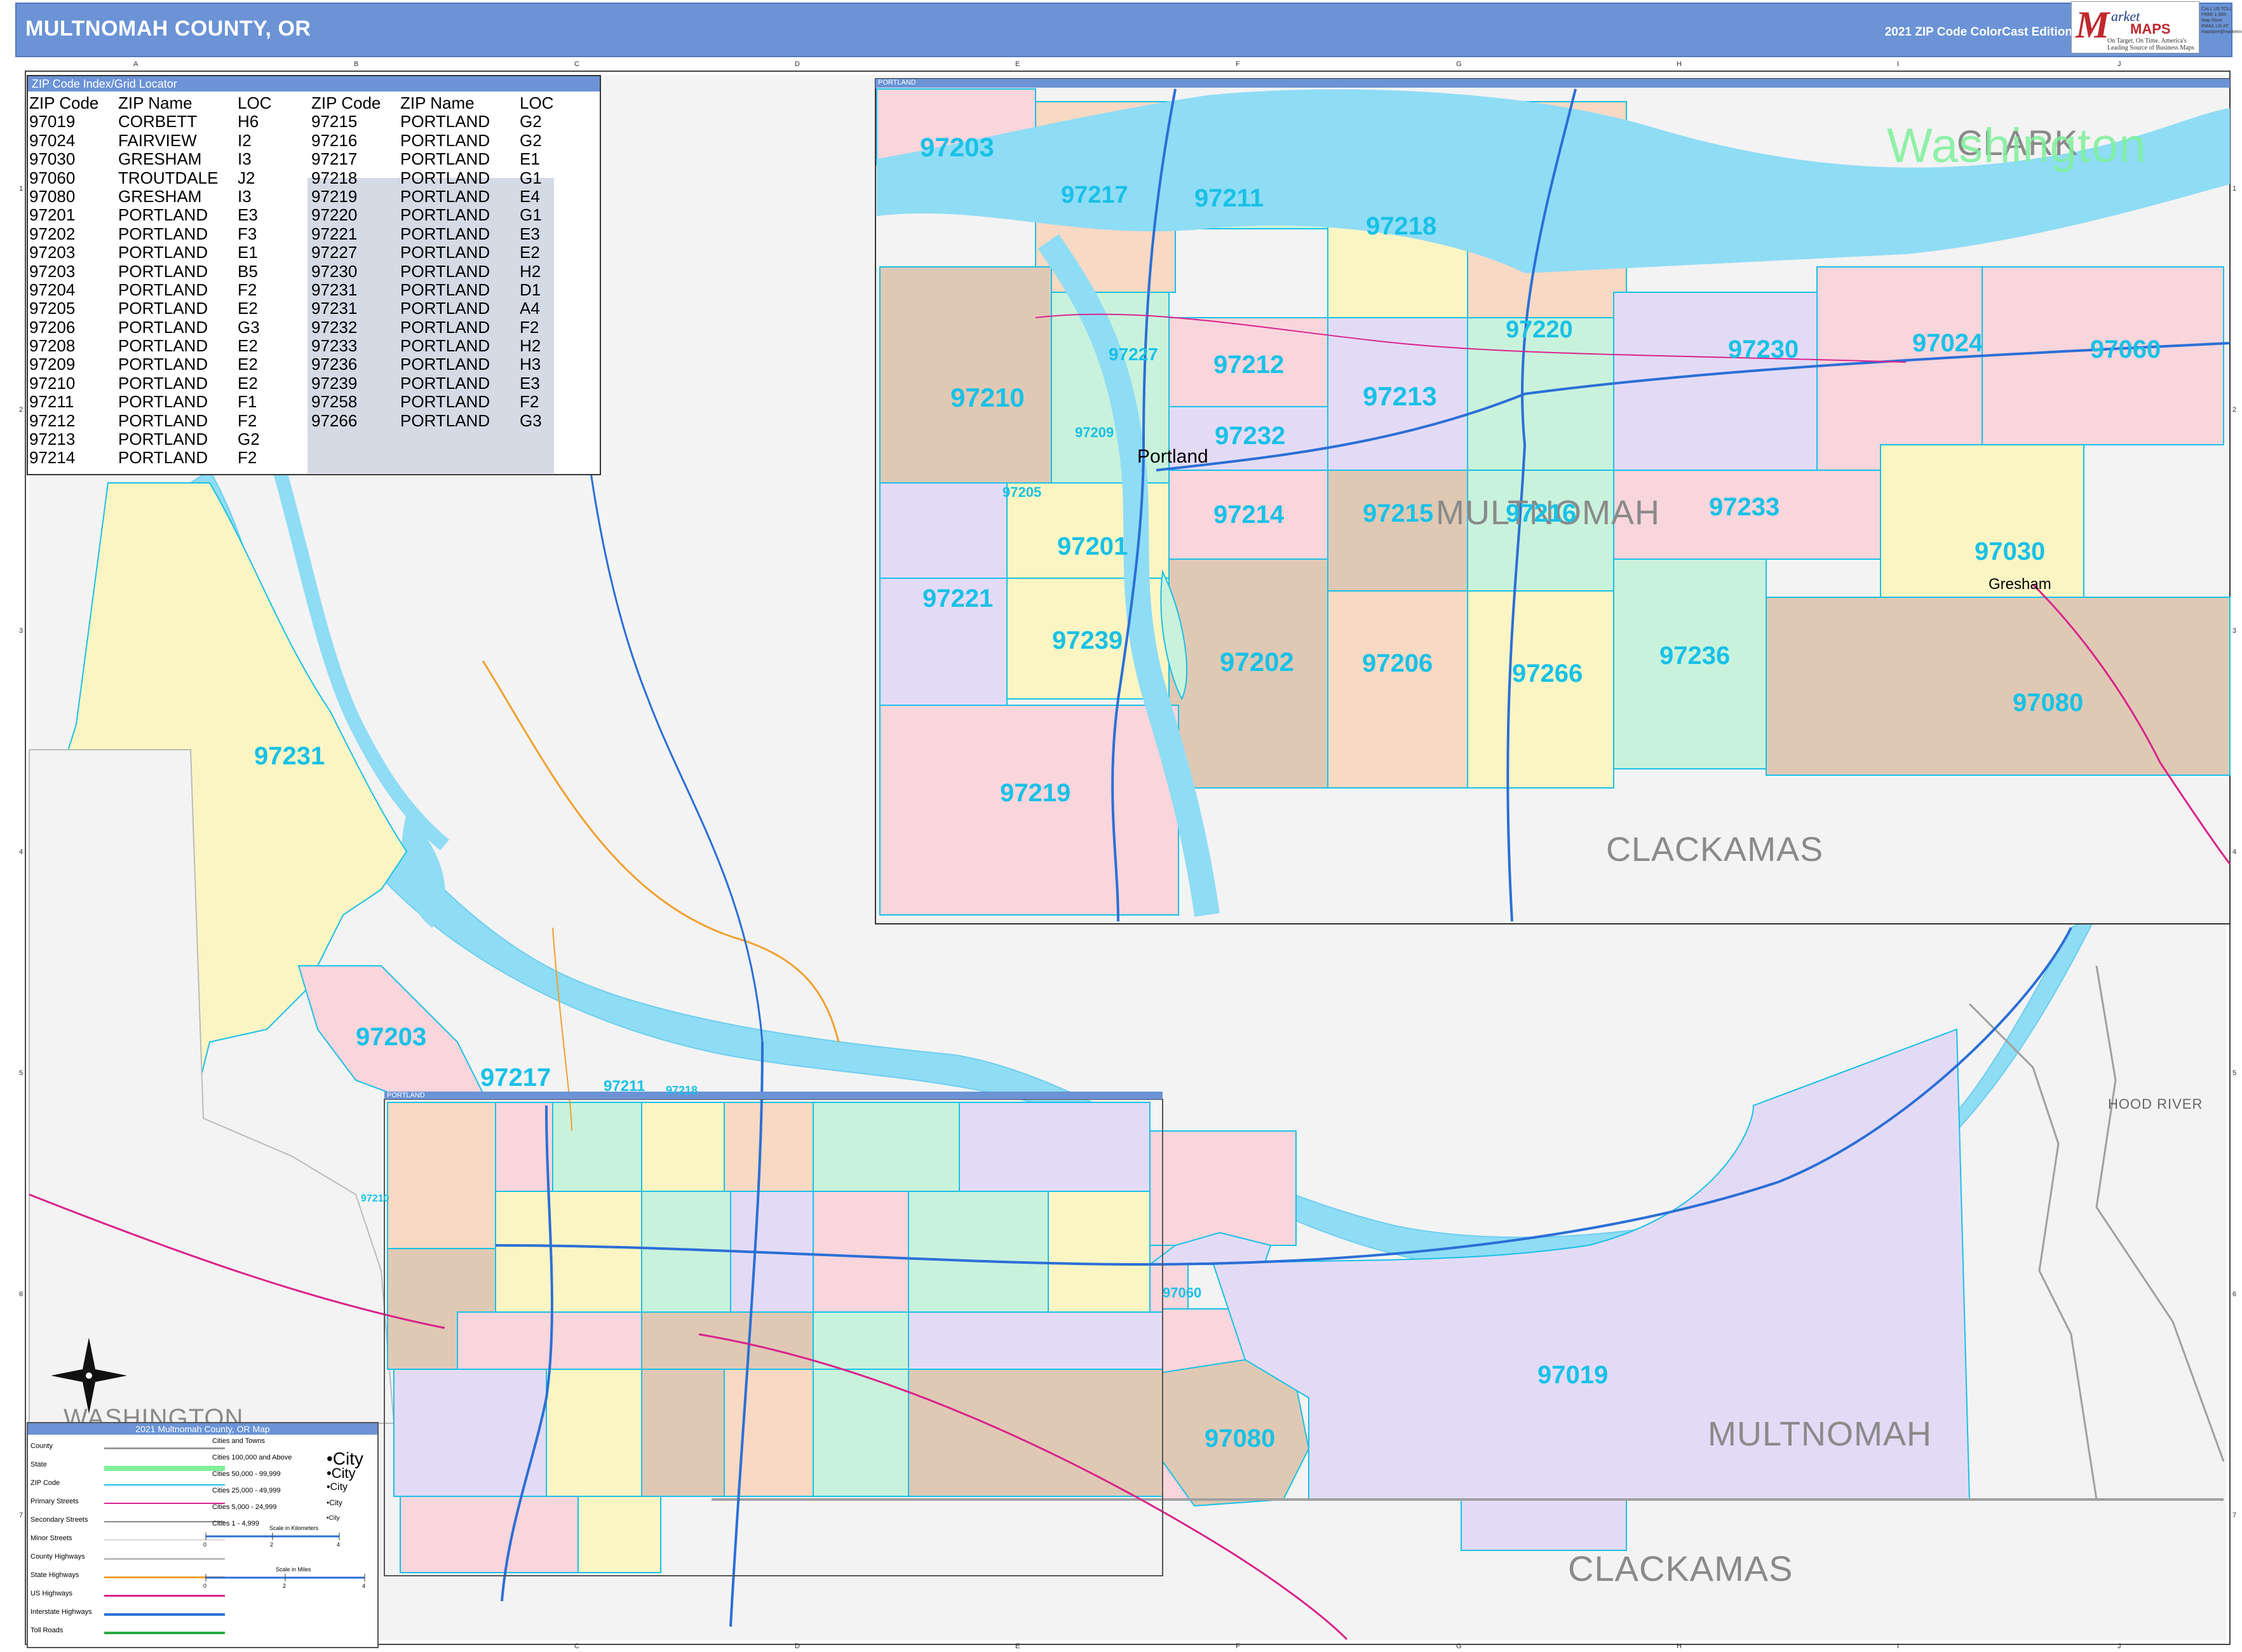 The height and width of the screenshot is (1652, 2242). Describe the element at coordinates (334, 140) in the screenshot. I see `zip-code-cell: 97216` at that location.